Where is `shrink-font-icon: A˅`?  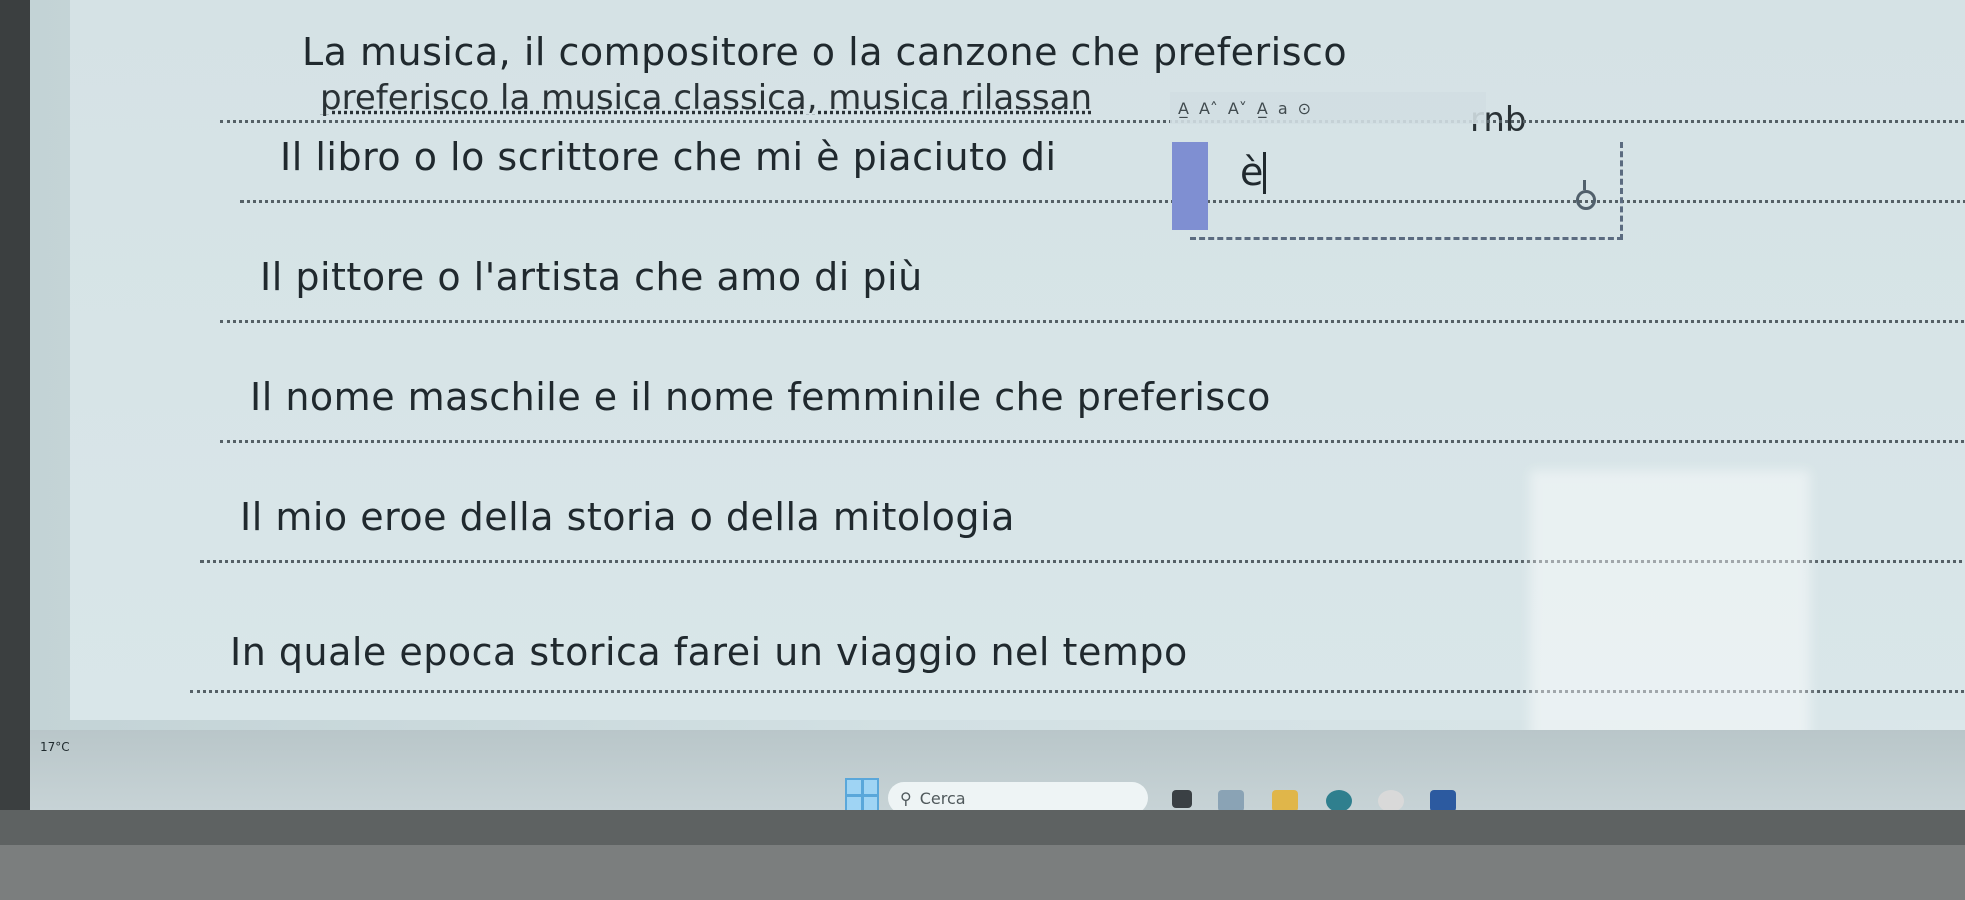 shrink-font-icon: A˅ is located at coordinates (1237, 108).